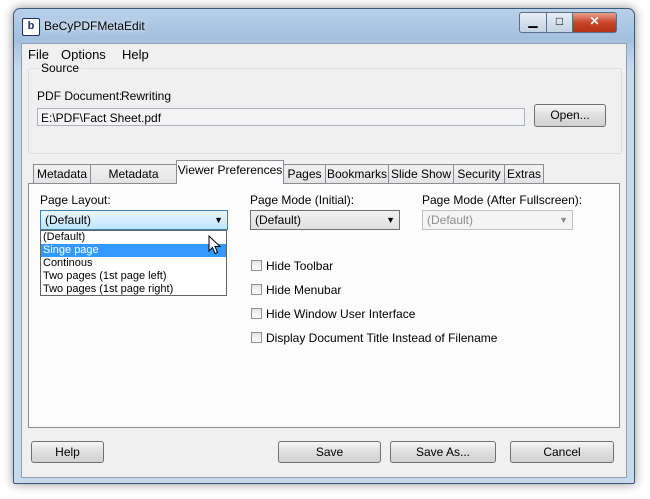 This screenshot has height=499, width=650. Describe the element at coordinates (562, 452) in the screenshot. I see `cancel-button: Cancel` at that location.